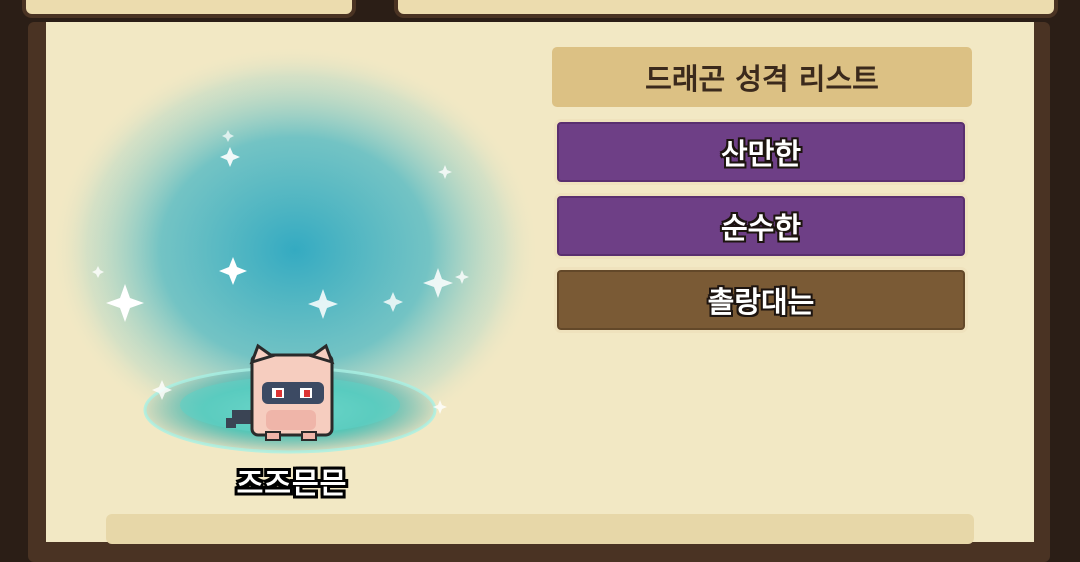  Describe the element at coordinates (762, 77) in the screenshot. I see `trait-list-title: 드래곤 성격 리스트` at that location.